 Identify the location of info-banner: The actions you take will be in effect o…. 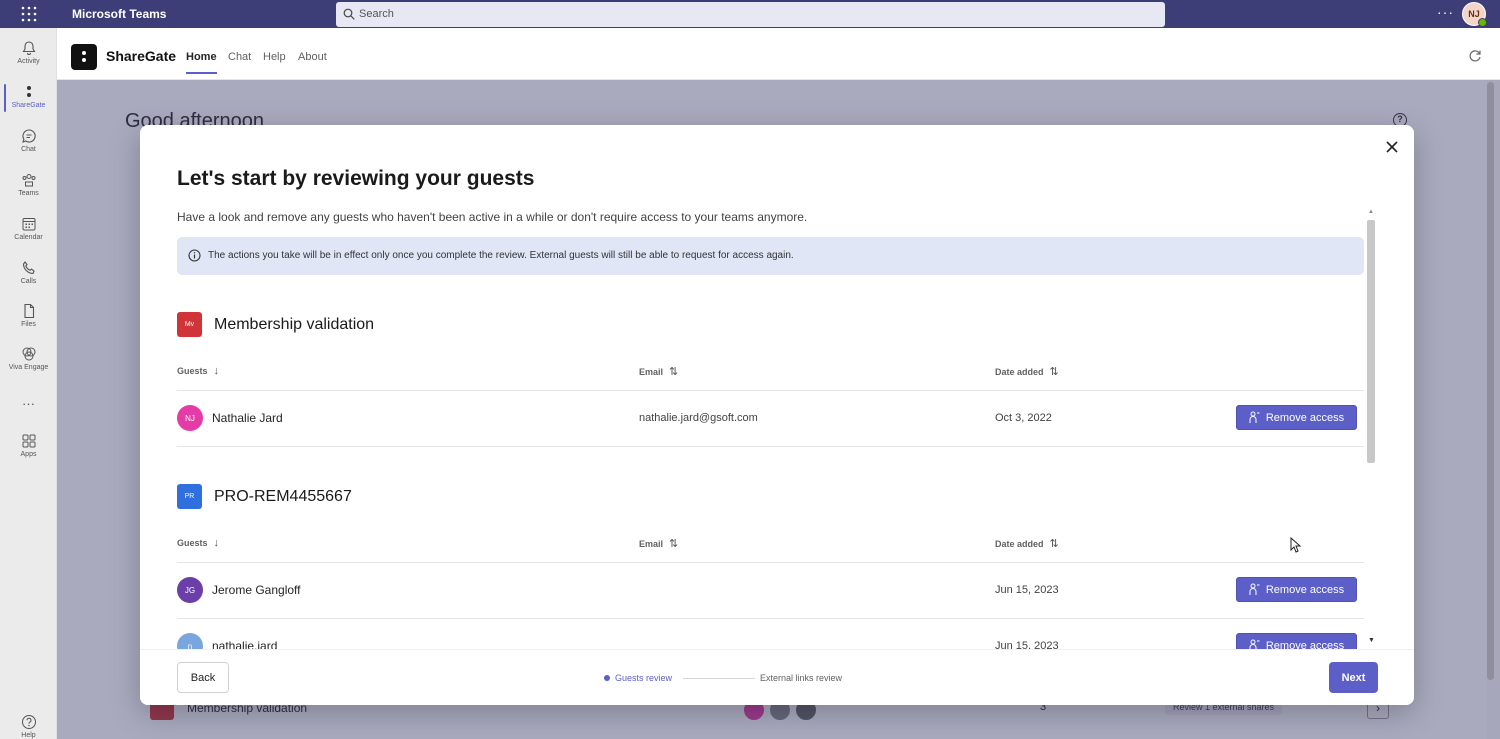
(770, 256).